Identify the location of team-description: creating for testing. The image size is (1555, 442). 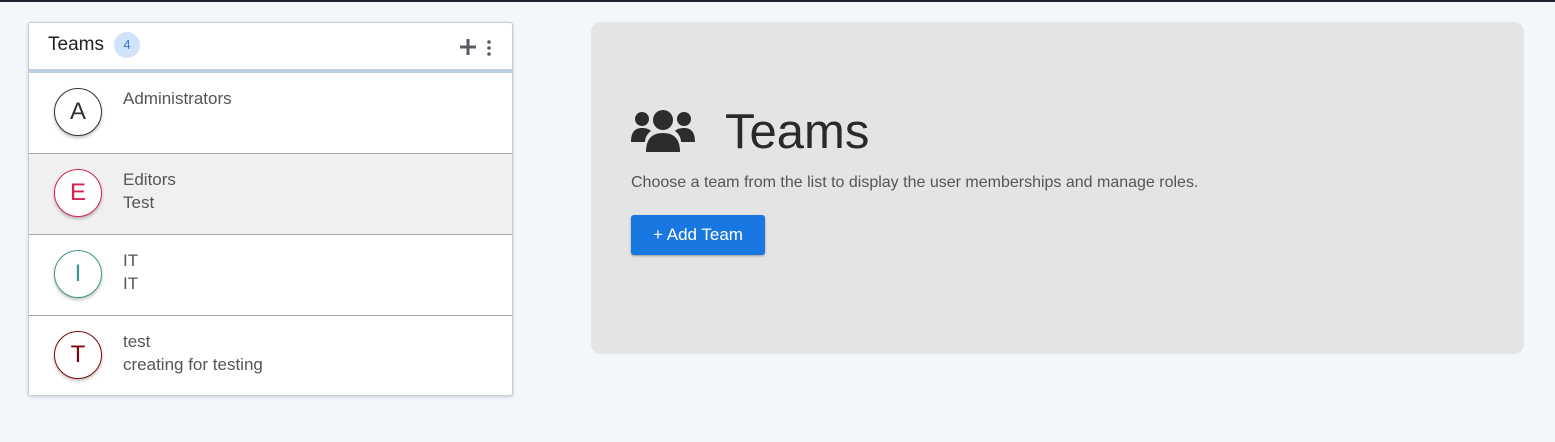
(193, 364).